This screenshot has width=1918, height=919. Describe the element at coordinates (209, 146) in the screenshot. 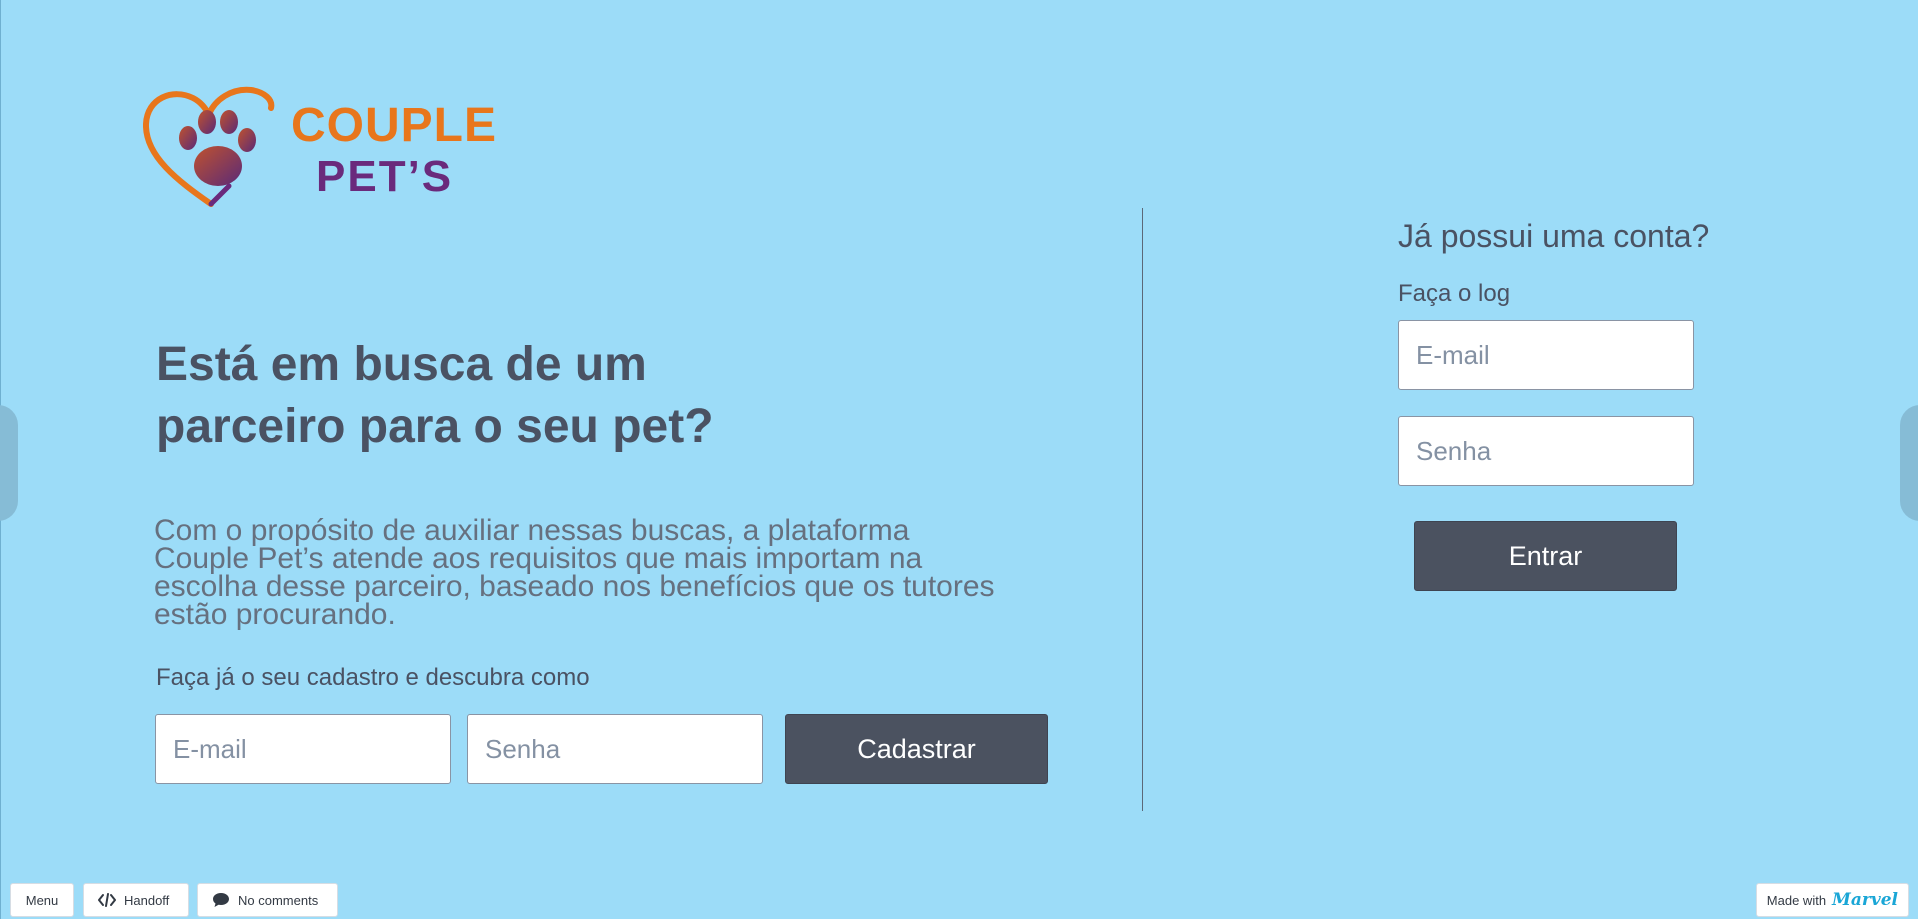

I see `heart-paw-icon` at that location.